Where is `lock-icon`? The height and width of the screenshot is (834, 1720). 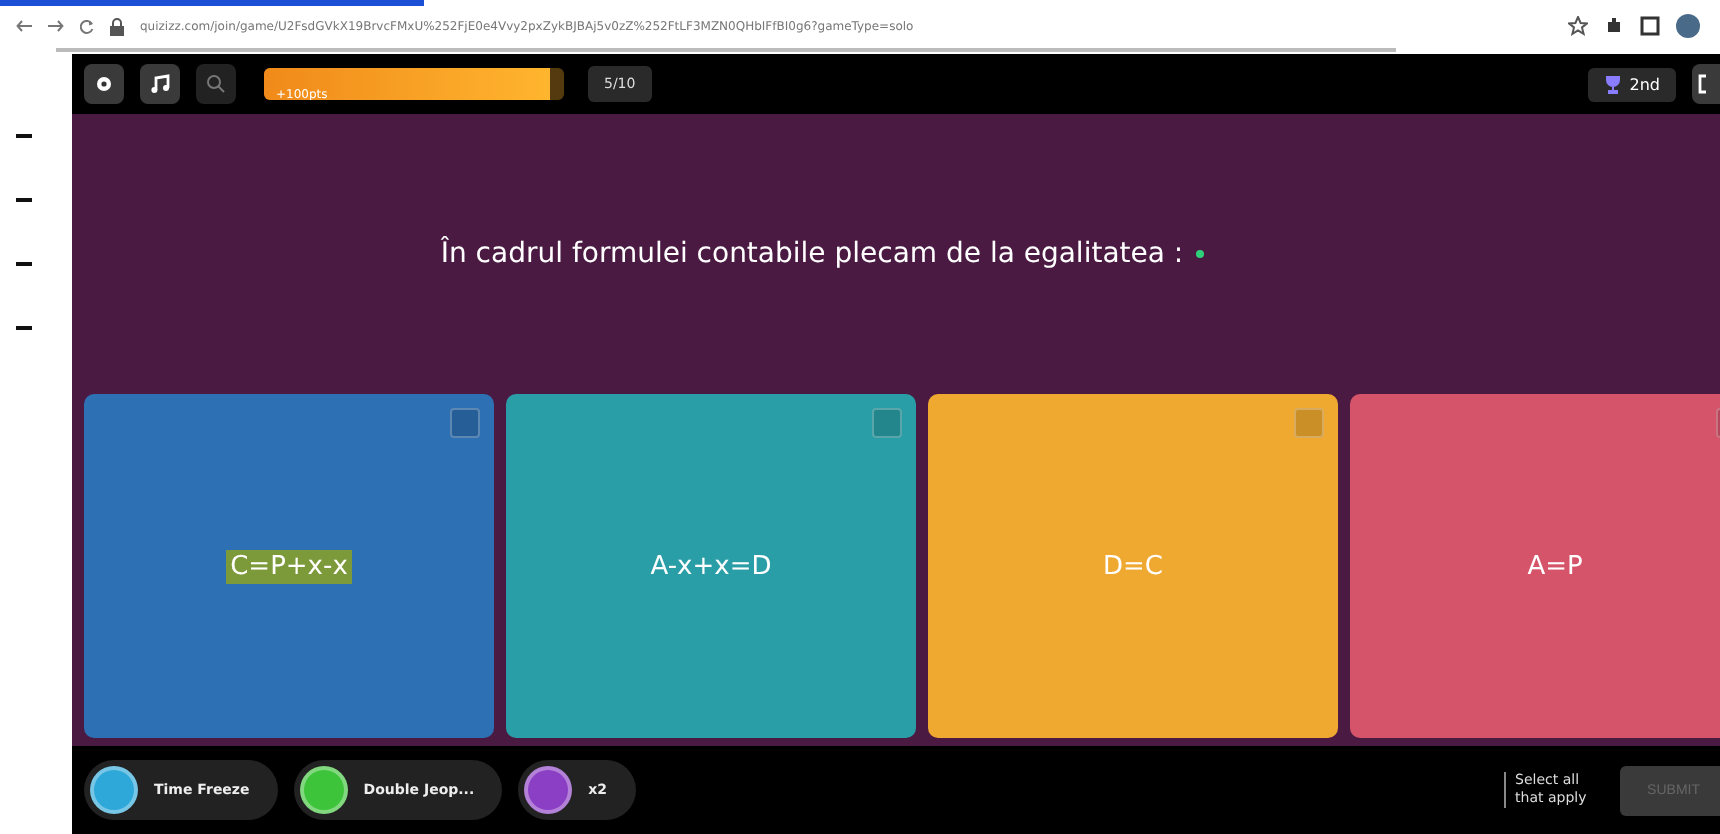
lock-icon is located at coordinates (117, 26).